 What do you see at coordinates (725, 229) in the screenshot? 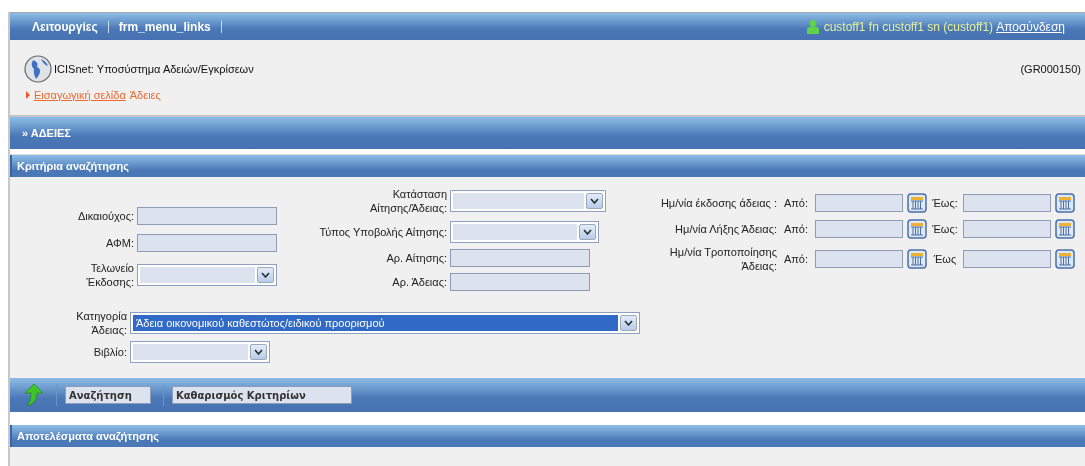
I see `date-label: Ημ/νία Λήξης Άδειας:` at bounding box center [725, 229].